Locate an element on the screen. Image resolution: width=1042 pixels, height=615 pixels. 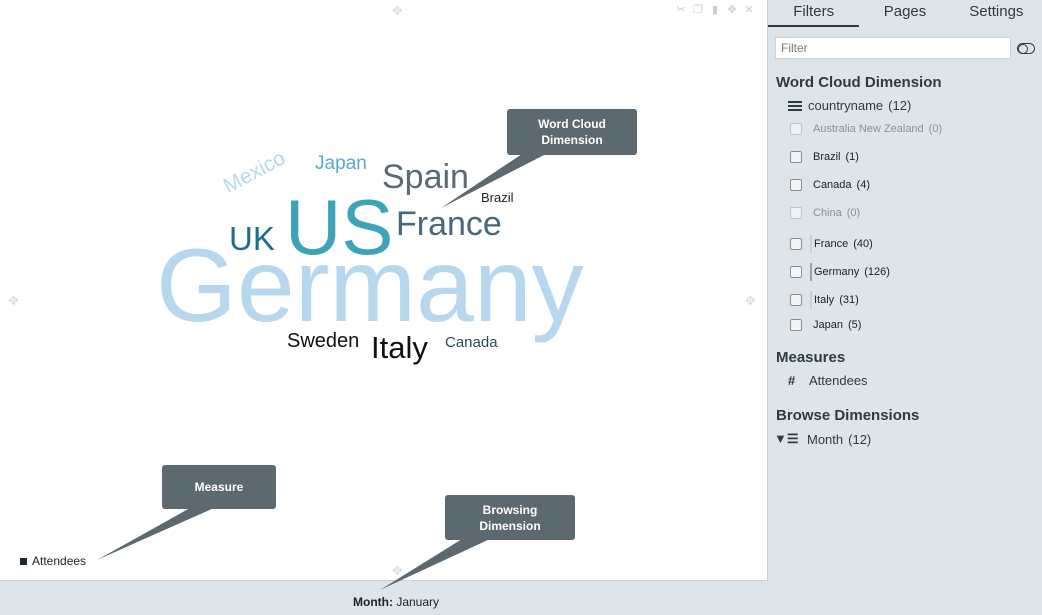
browse-label-prefix: Month: is located at coordinates (373, 602).